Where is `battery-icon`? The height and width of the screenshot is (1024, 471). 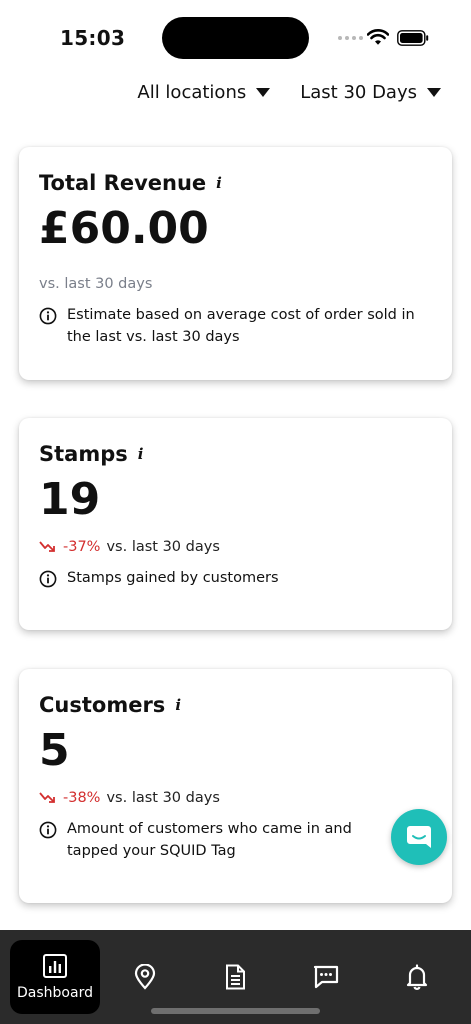
battery-icon is located at coordinates (413, 38).